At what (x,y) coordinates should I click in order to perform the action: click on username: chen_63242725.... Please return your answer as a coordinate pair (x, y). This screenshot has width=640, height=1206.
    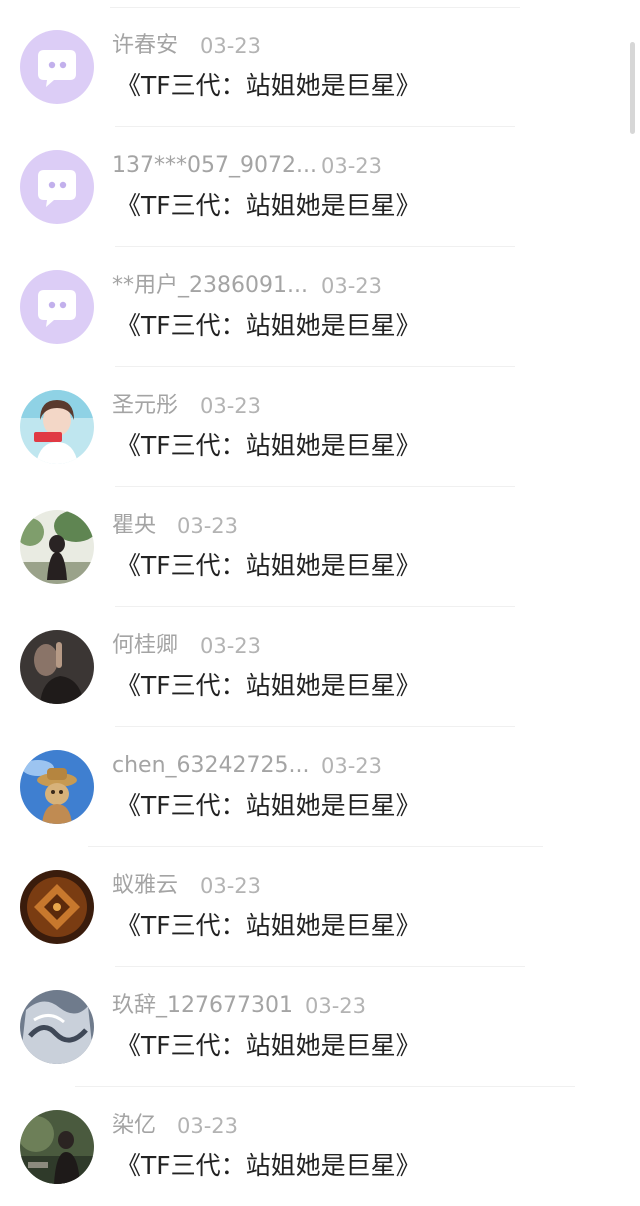
    Looking at the image, I should click on (210, 766).